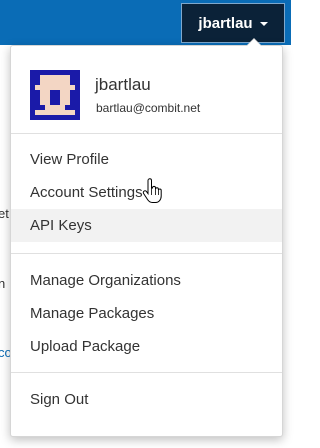 This screenshot has height=448, width=320. What do you see at coordinates (146, 399) in the screenshot?
I see `menu-item-sign-out: Sign Out` at bounding box center [146, 399].